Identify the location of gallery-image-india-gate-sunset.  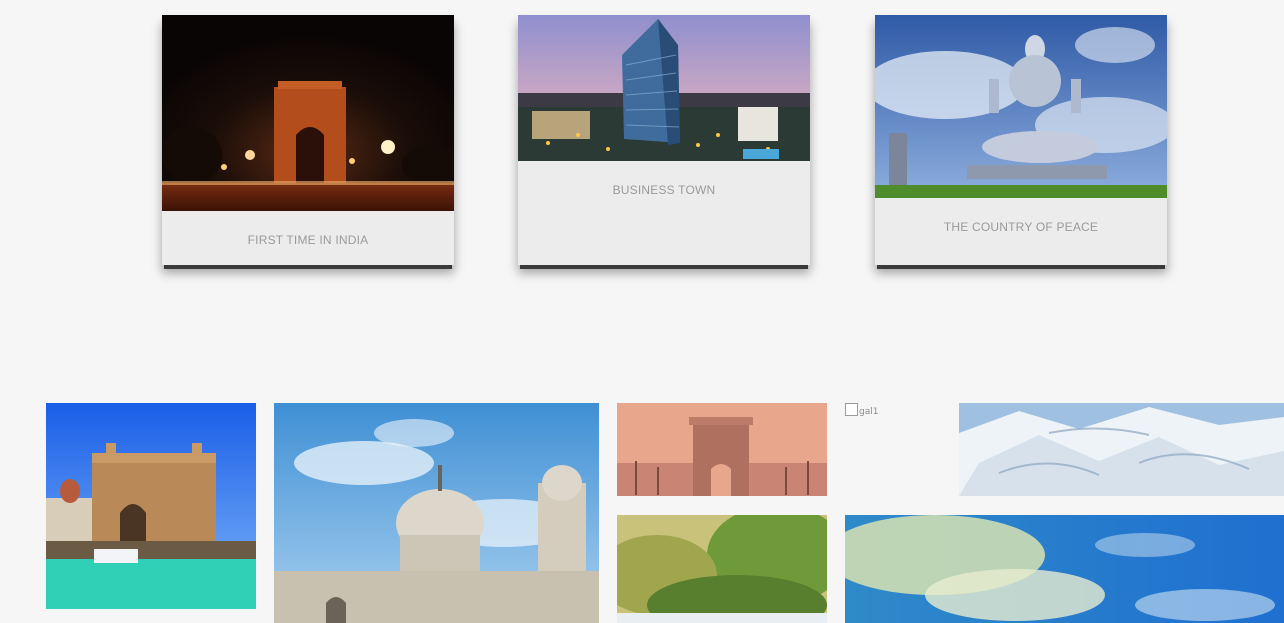
(722, 449).